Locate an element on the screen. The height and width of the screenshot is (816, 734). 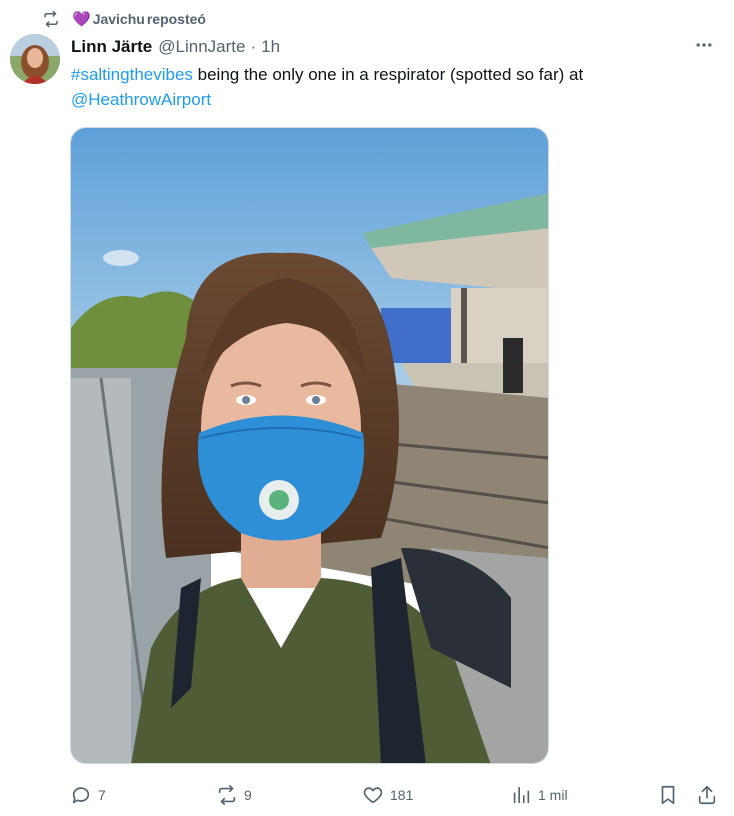
more-icon is located at coordinates (704, 47).